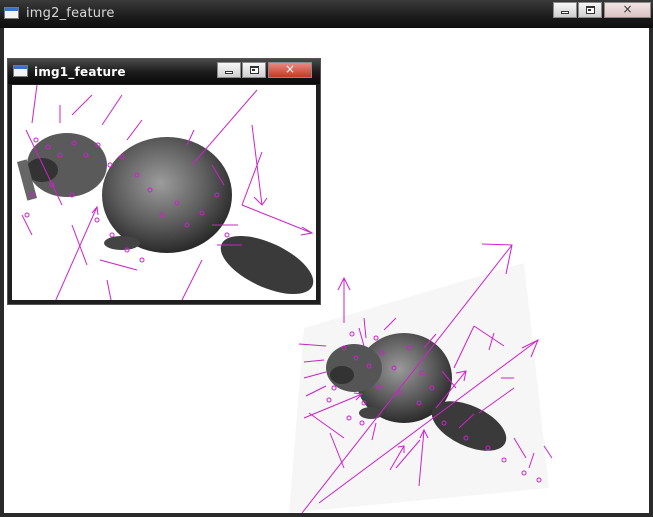 The image size is (653, 517). I want to click on close-button: ×, so click(627, 10).